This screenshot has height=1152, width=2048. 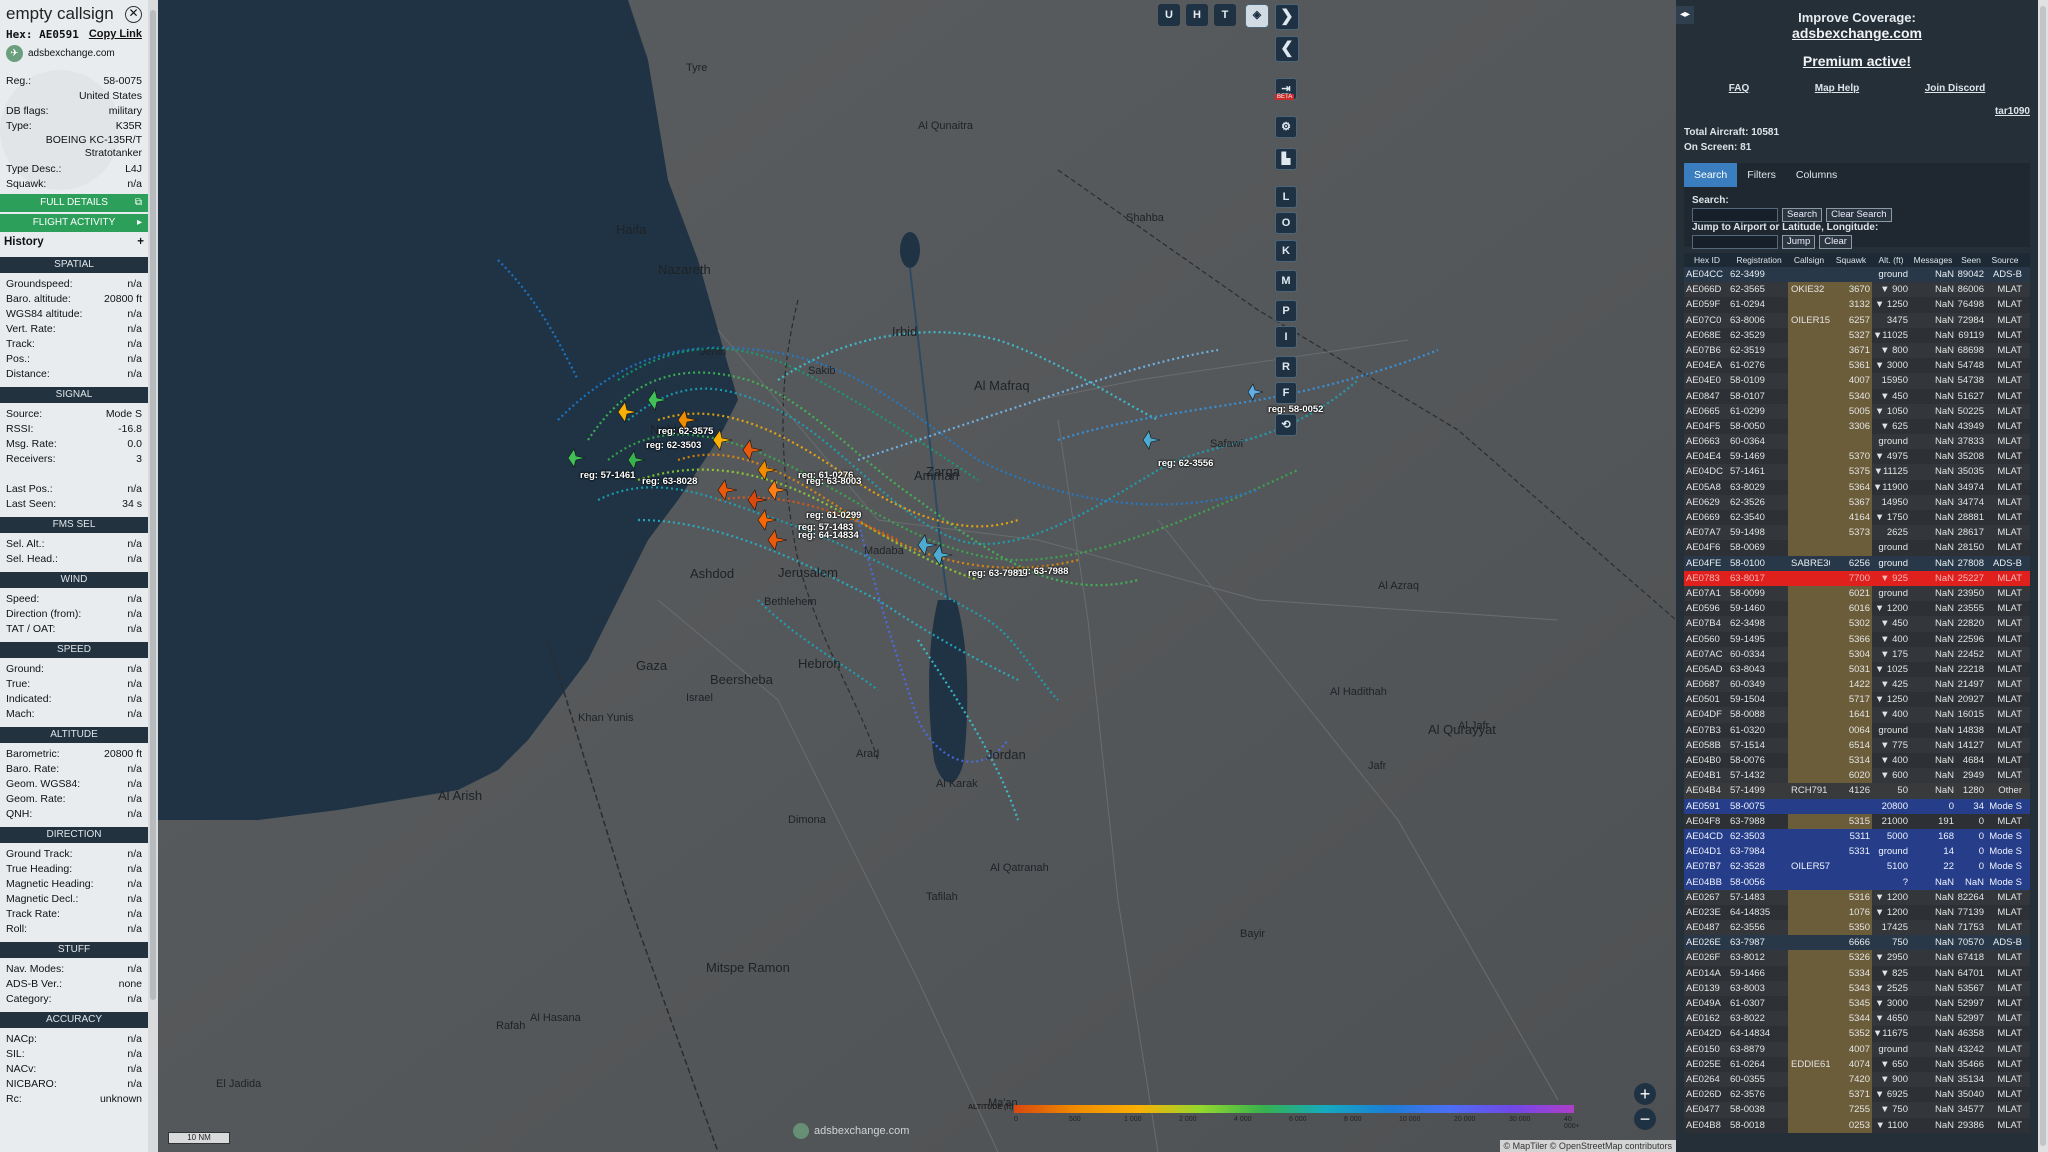 What do you see at coordinates (1857, 806) in the screenshot?
I see `table-row: AE0591 58-0075 20800 0 34 Mode S` at bounding box center [1857, 806].